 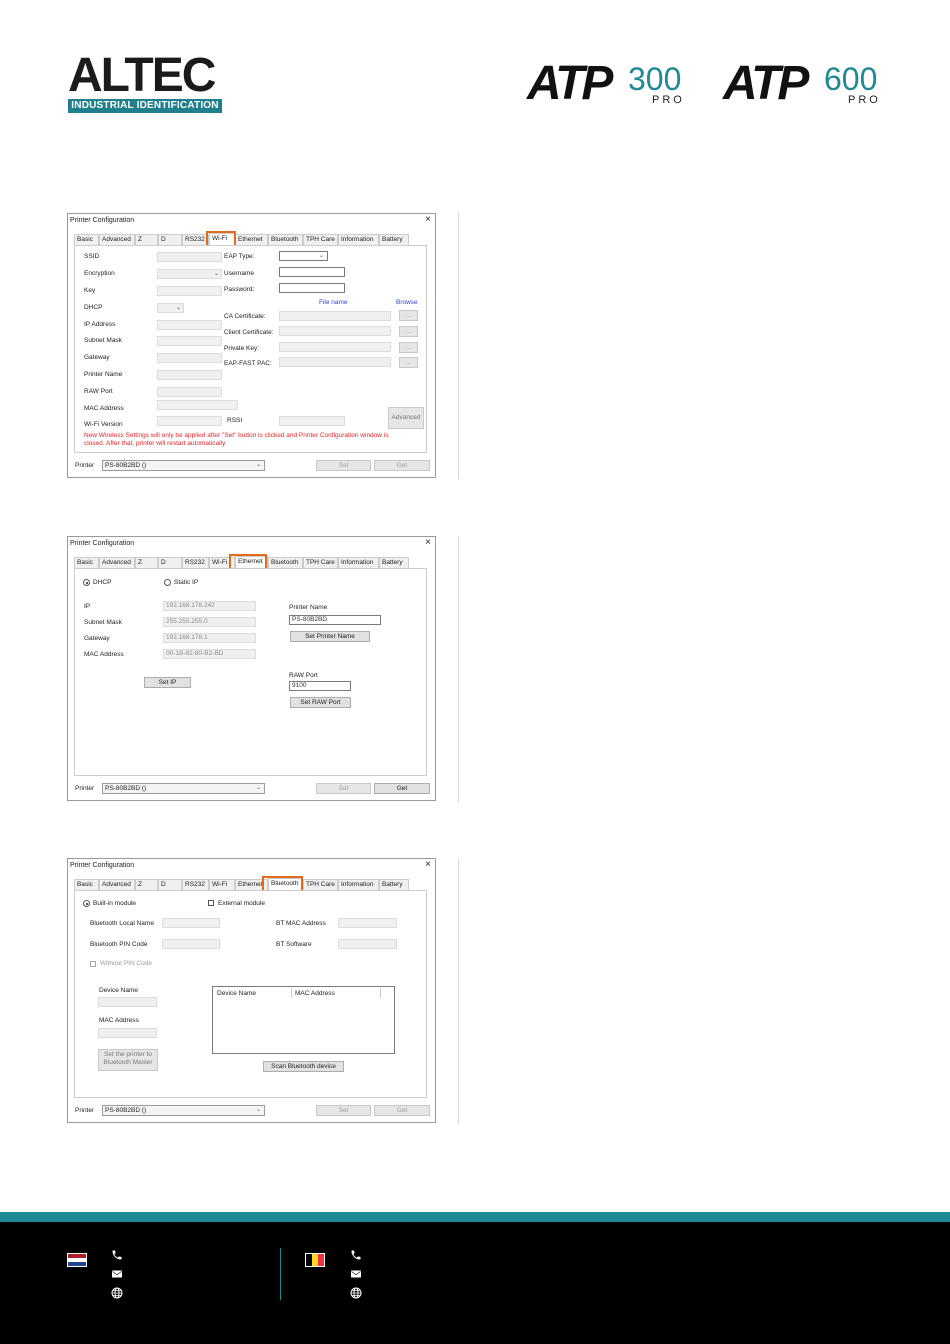 I want to click on phone-icon, so click(x=117, y=1255).